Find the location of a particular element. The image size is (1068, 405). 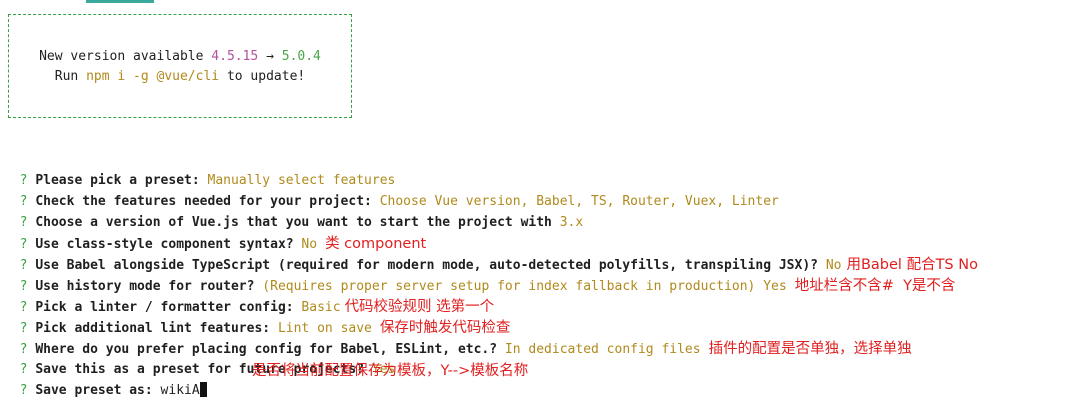

top-accent-bar is located at coordinates (120, 1).